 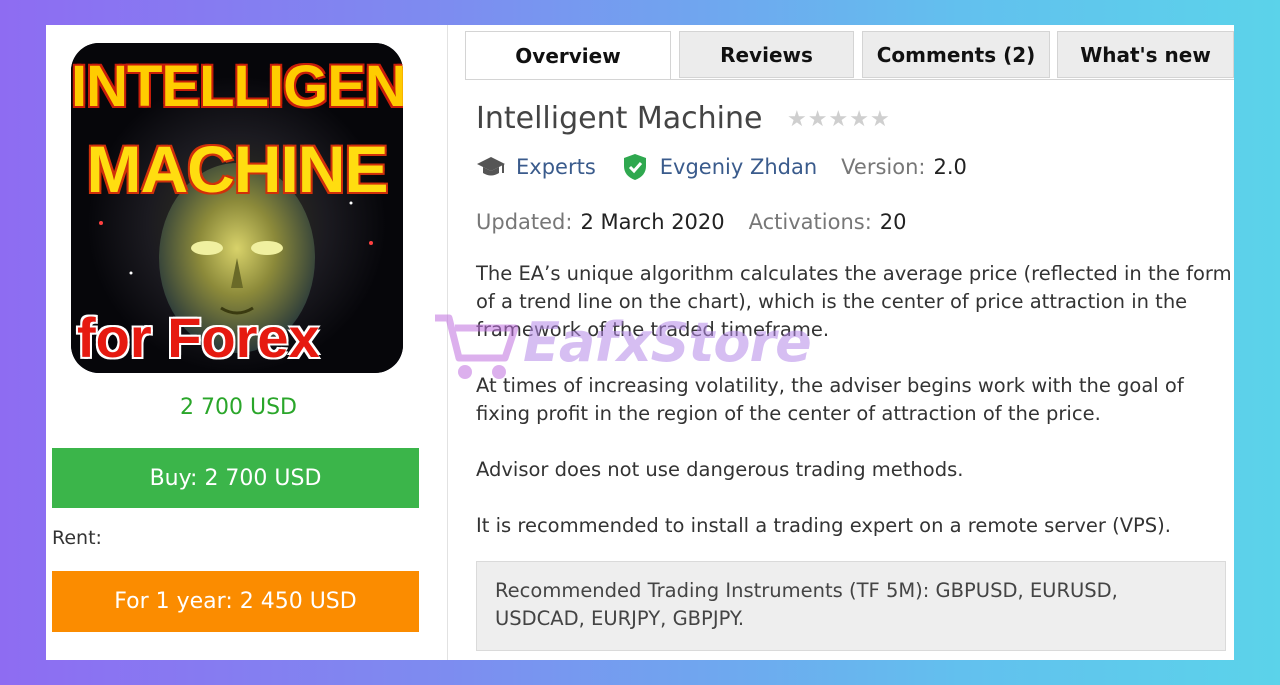 What do you see at coordinates (766, 54) in the screenshot?
I see `tab-reviews: Reviews` at bounding box center [766, 54].